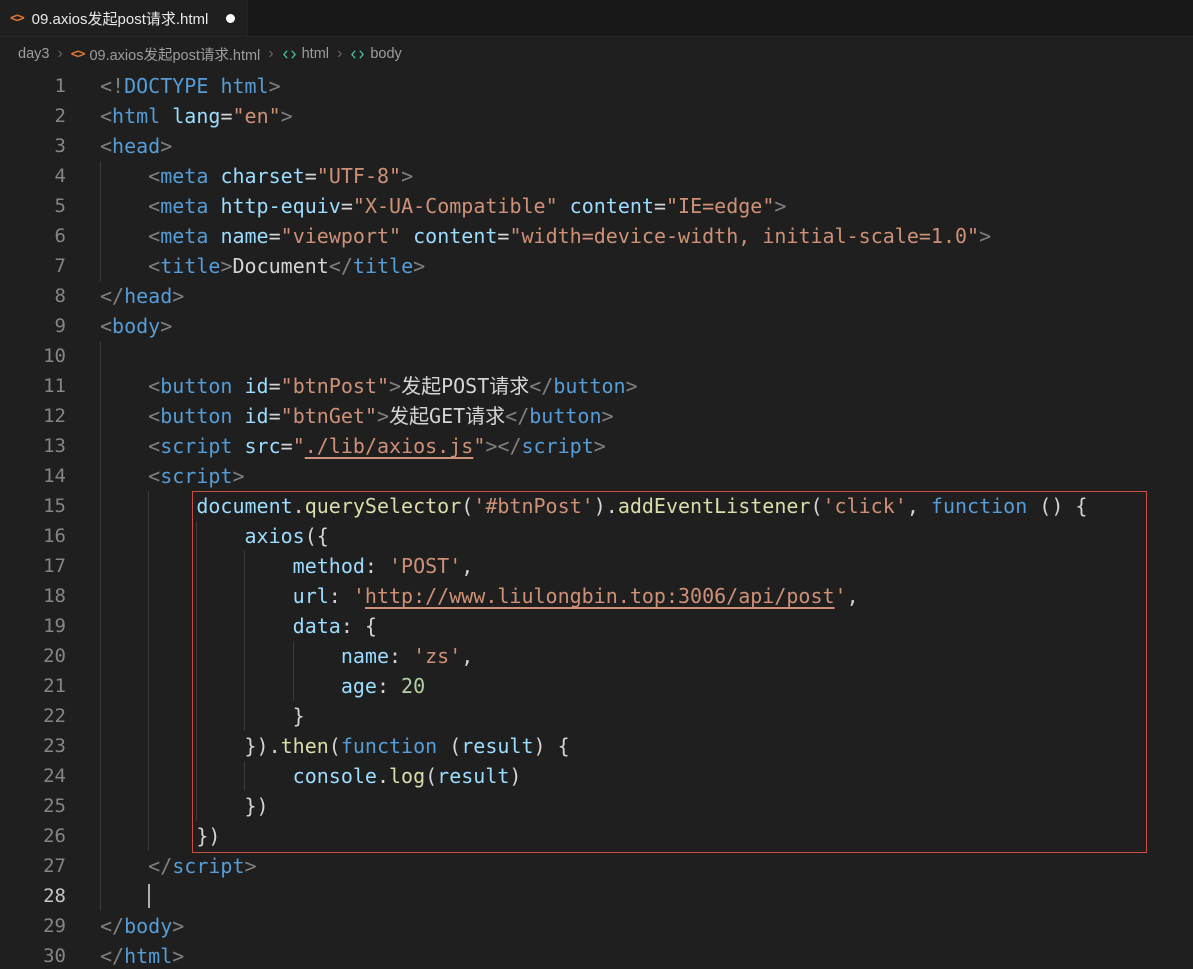  Describe the element at coordinates (376, 54) in the screenshot. I see `breadcrumb-item-body: body` at that location.